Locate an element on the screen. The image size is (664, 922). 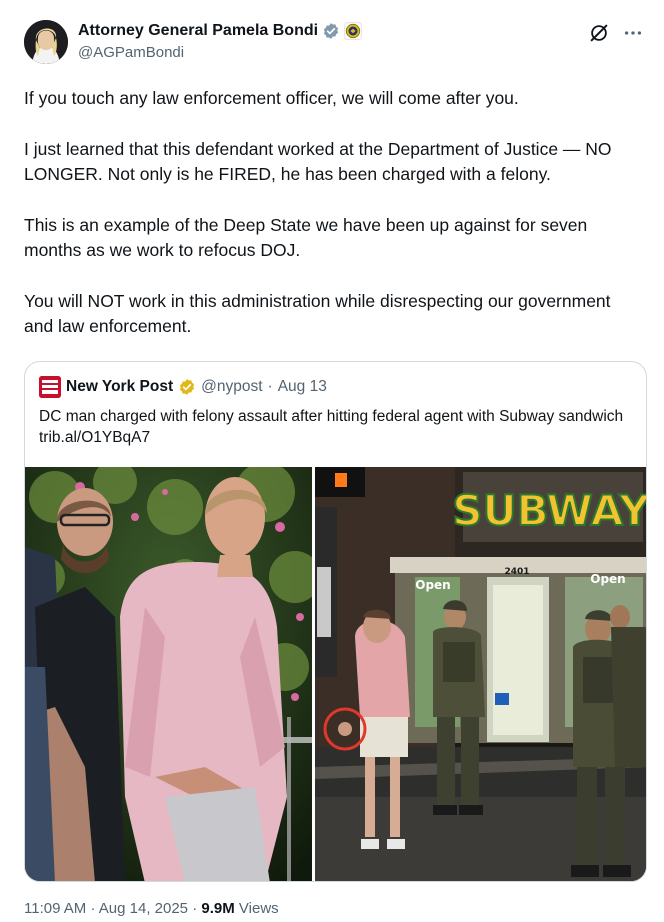
tweet-meta: 11:09 AM · Aug 14, 2025 · 9.9M Views is located at coordinates (151, 908).